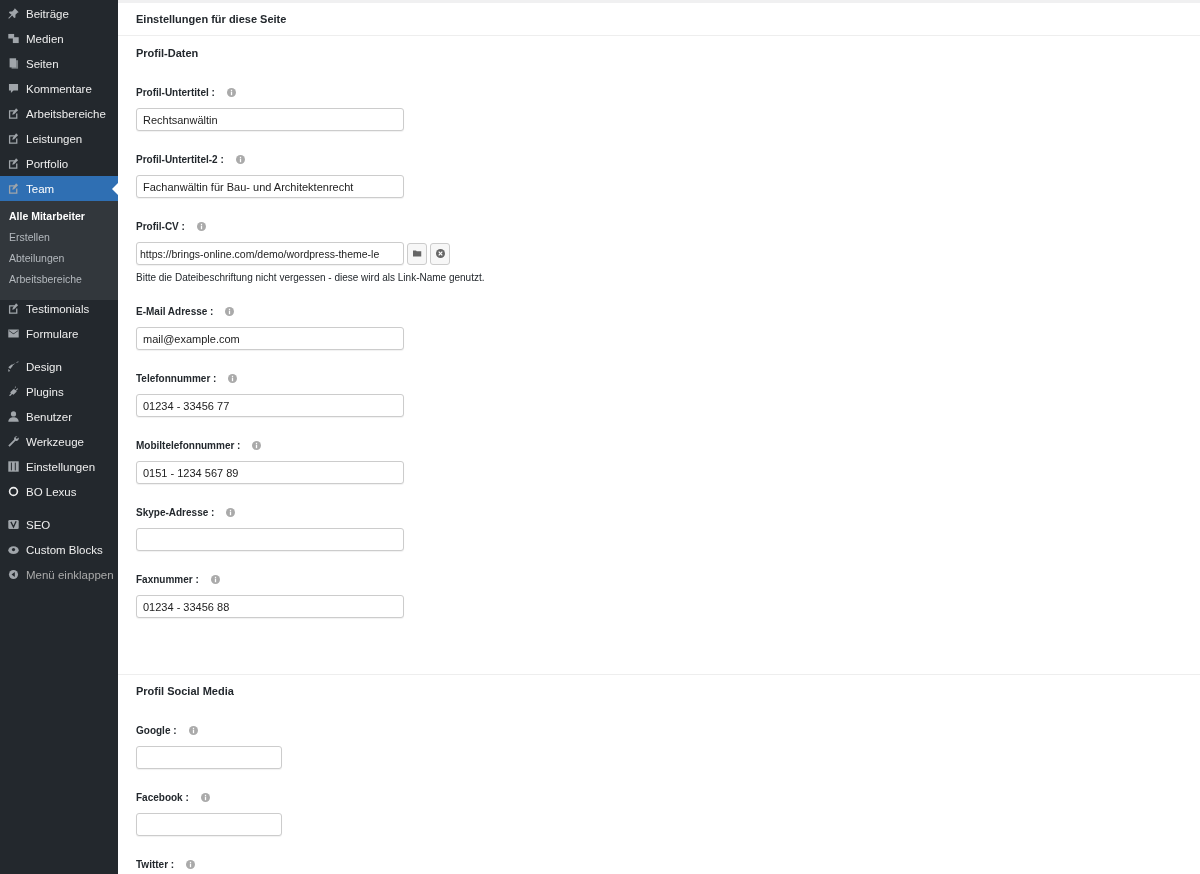 This screenshot has width=1200, height=874. I want to click on field-label: E-Mail Adresse :, so click(175, 311).